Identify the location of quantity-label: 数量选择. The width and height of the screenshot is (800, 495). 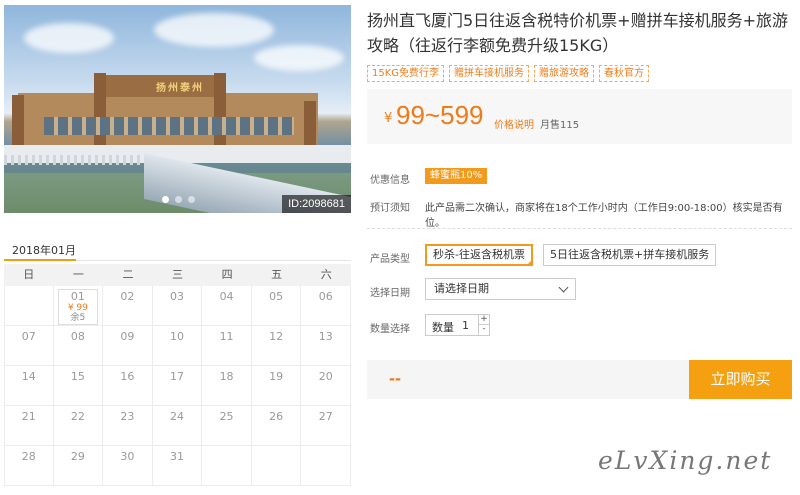
(390, 329).